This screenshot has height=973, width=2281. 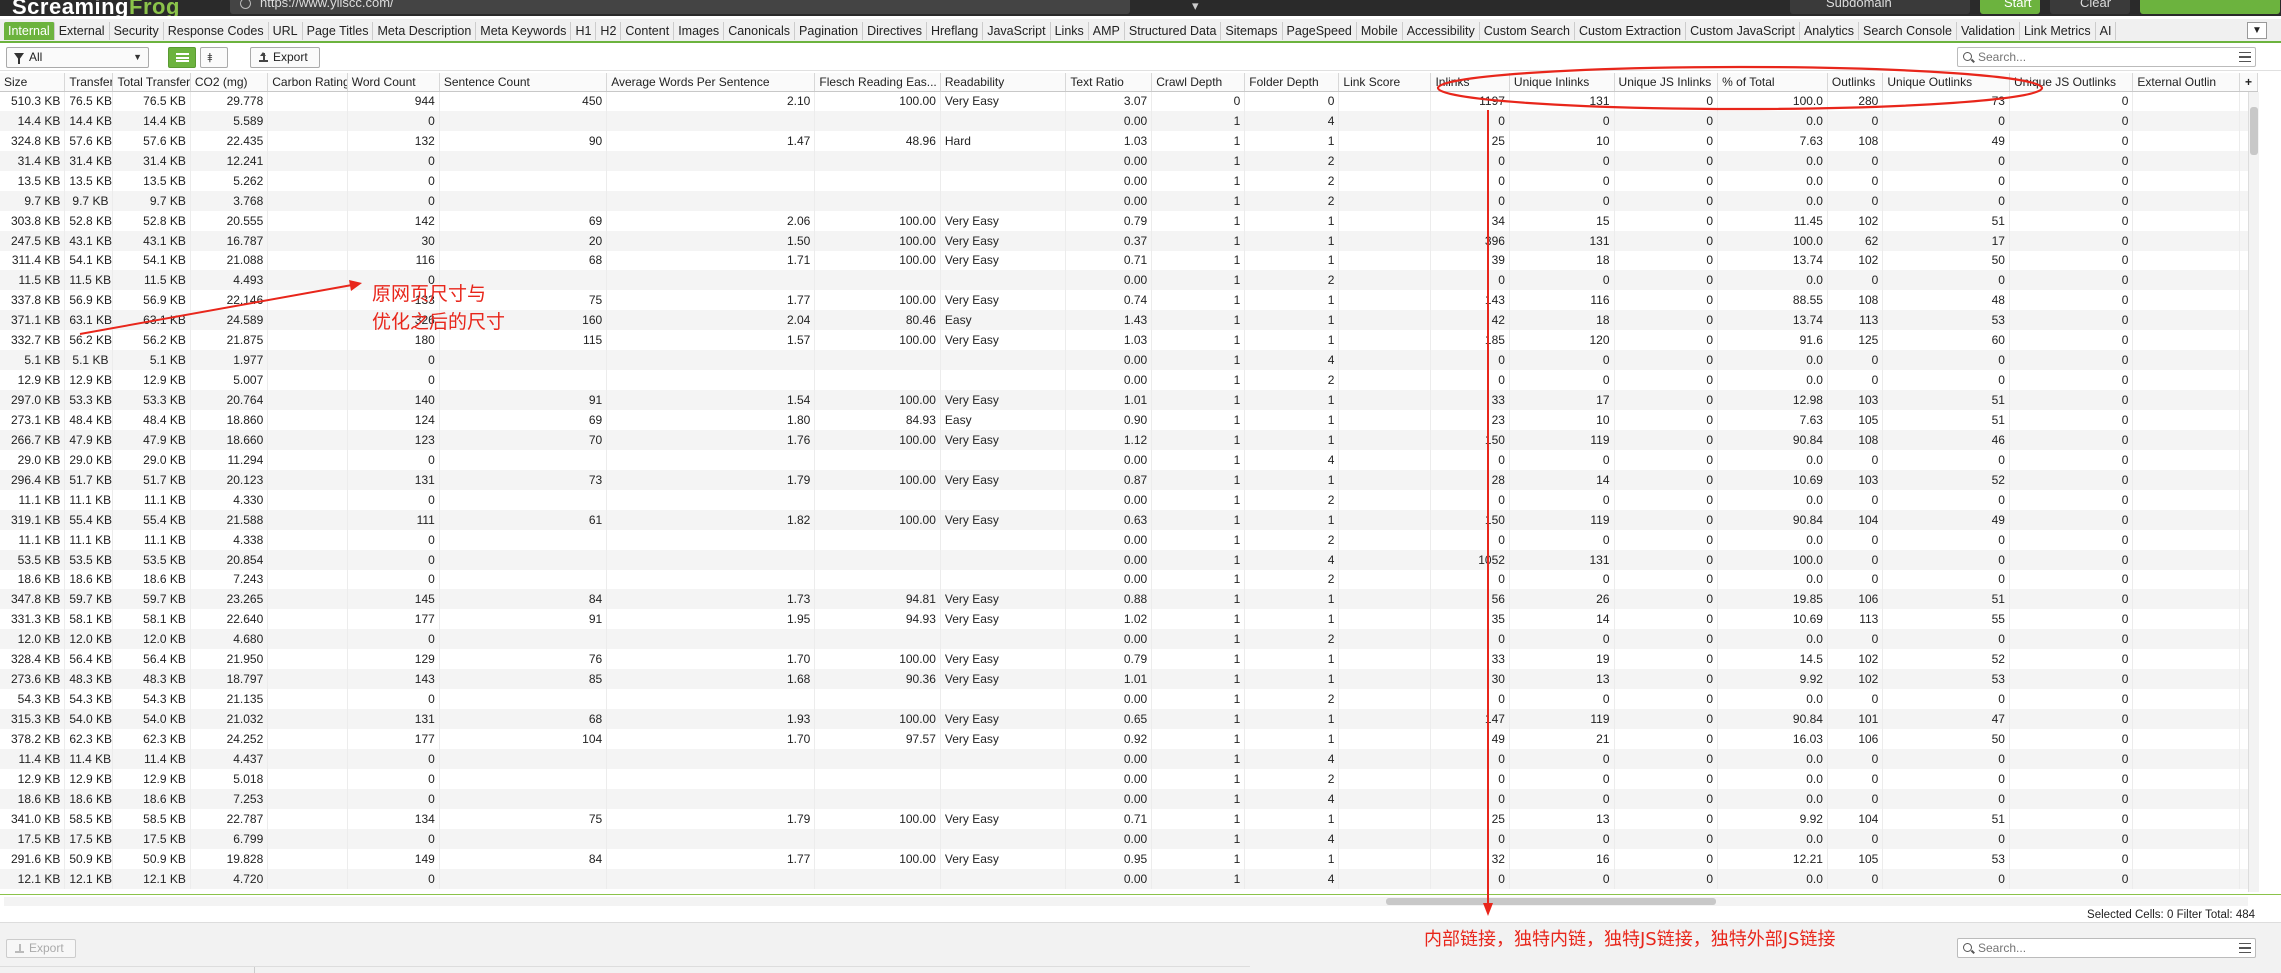 What do you see at coordinates (1562, 400) in the screenshot?
I see `table-cell: 17` at bounding box center [1562, 400].